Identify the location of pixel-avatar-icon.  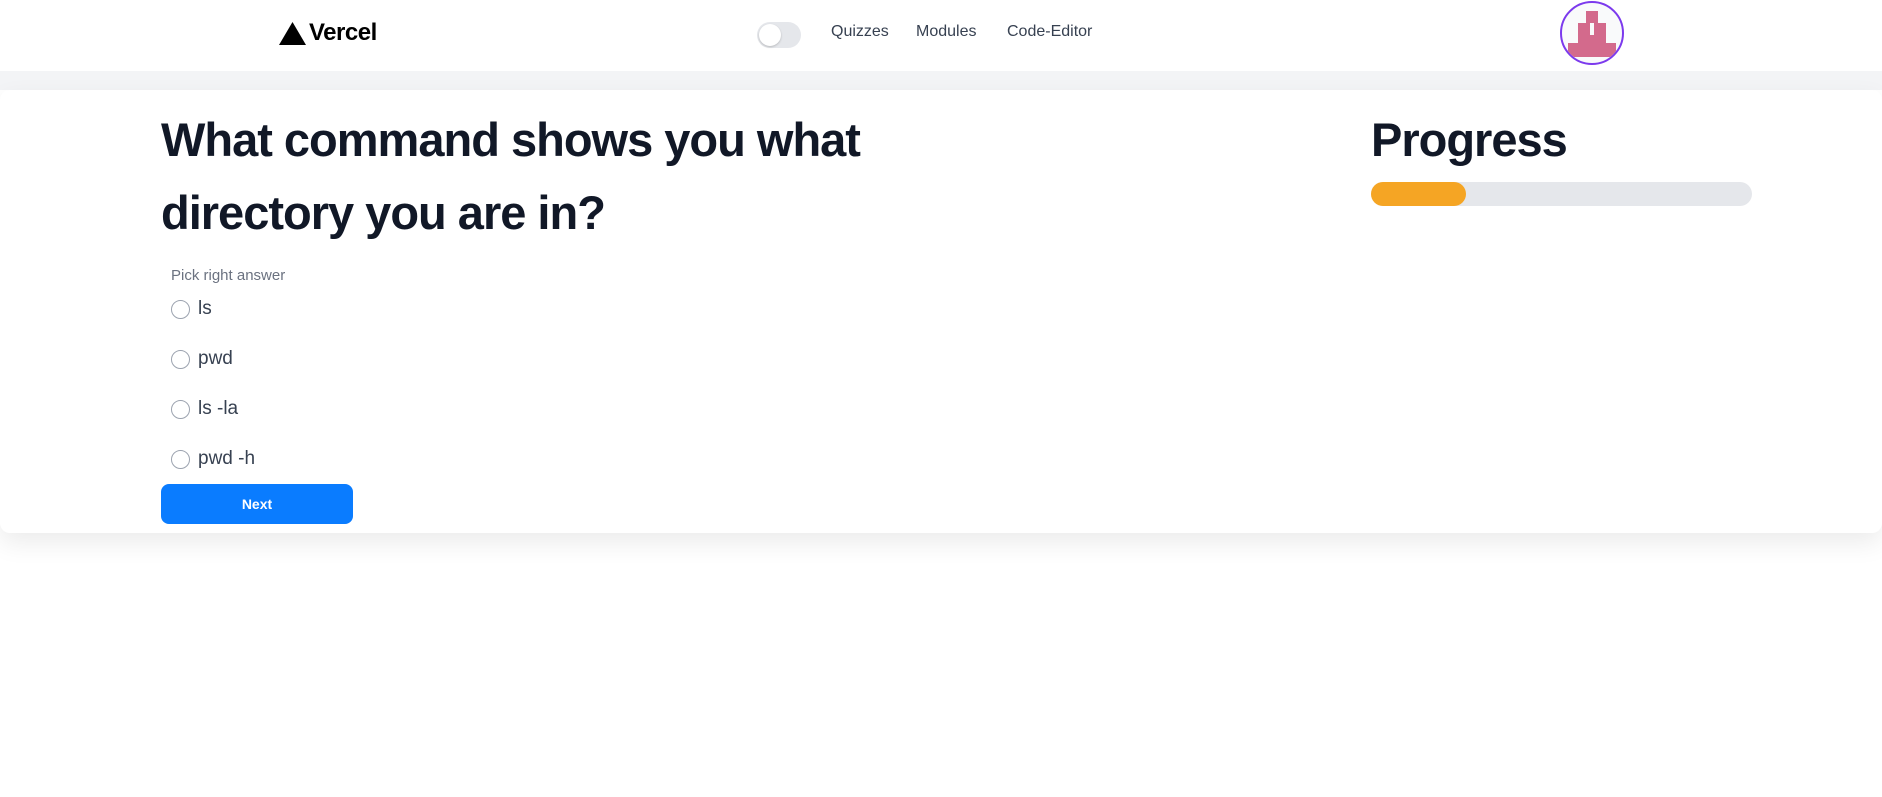
(1592, 34).